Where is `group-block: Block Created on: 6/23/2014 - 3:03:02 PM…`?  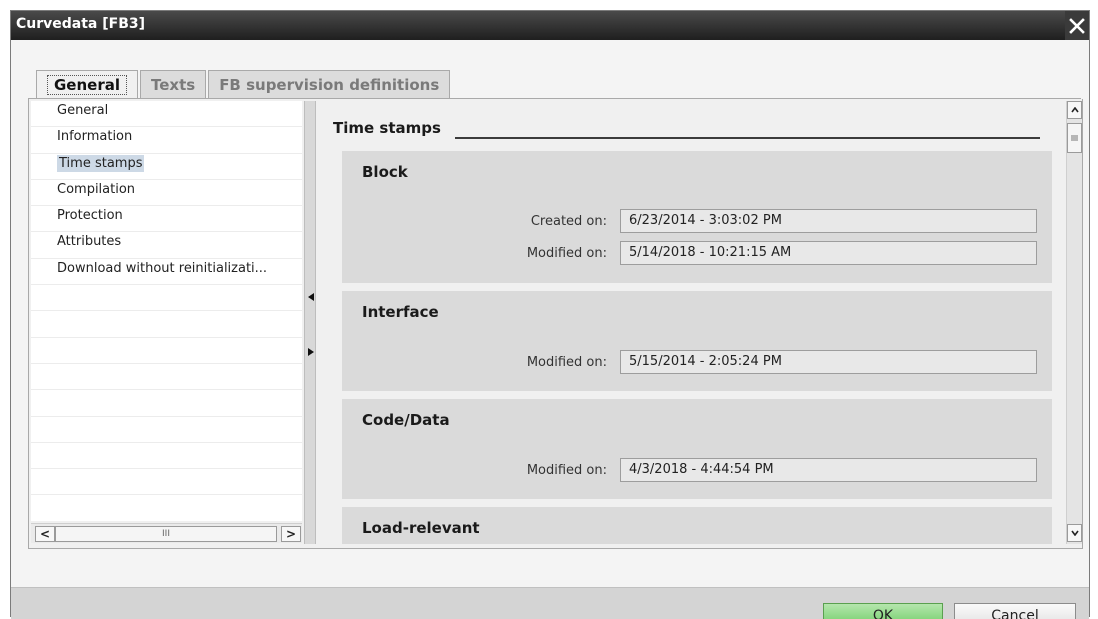 group-block: Block Created on: 6/23/2014 - 3:03:02 PM… is located at coordinates (697, 217).